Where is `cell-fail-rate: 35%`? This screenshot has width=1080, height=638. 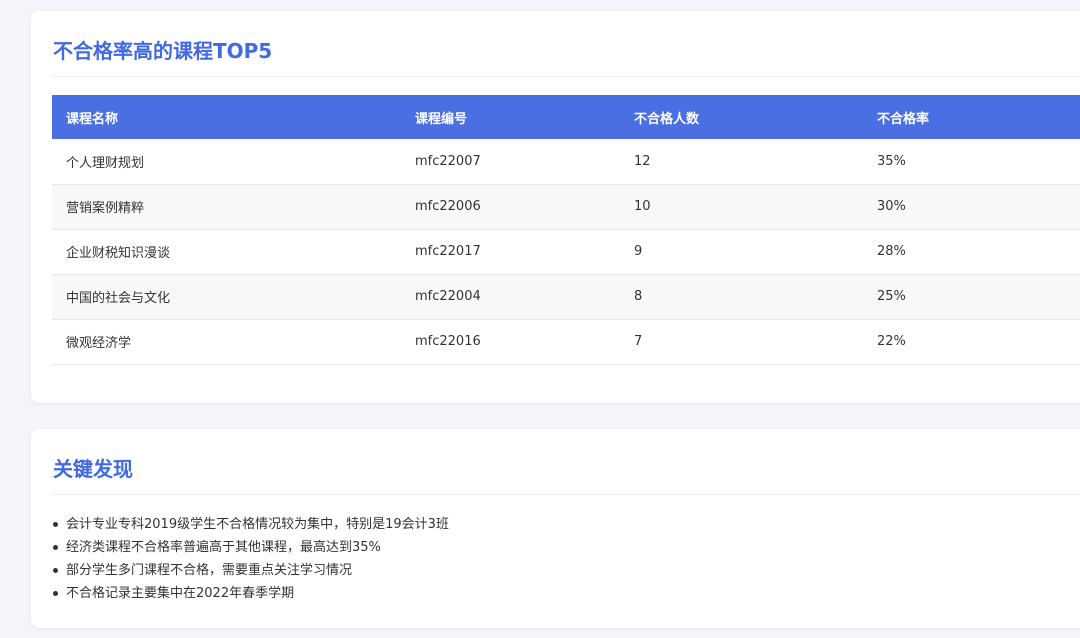 cell-fail-rate: 35% is located at coordinates (971, 162).